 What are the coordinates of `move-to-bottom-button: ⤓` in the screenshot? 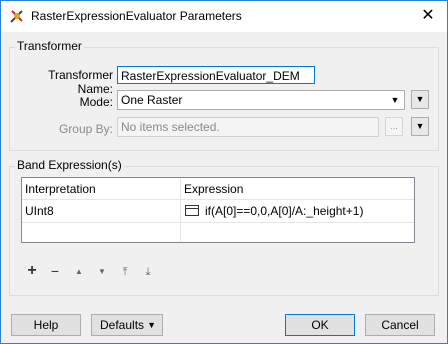 It's located at (148, 272).